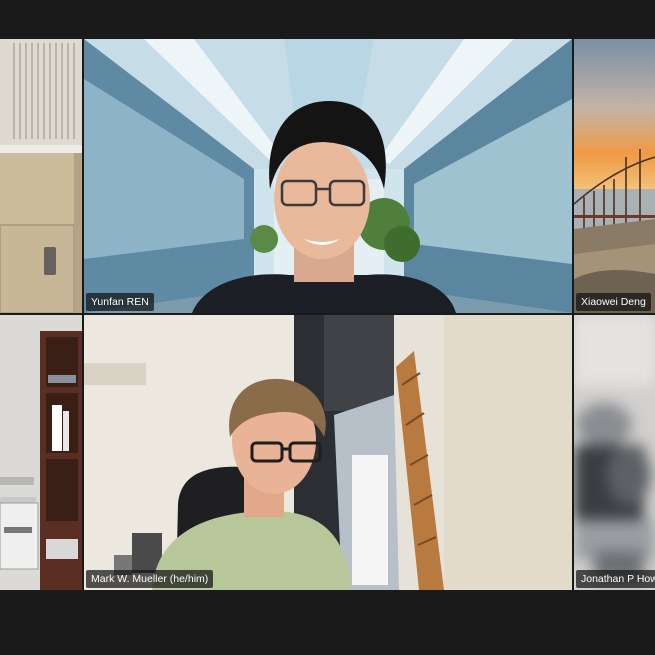  Describe the element at coordinates (150, 579) in the screenshot. I see `participant-name-5: Mark W. Mueller (he/him)` at that location.